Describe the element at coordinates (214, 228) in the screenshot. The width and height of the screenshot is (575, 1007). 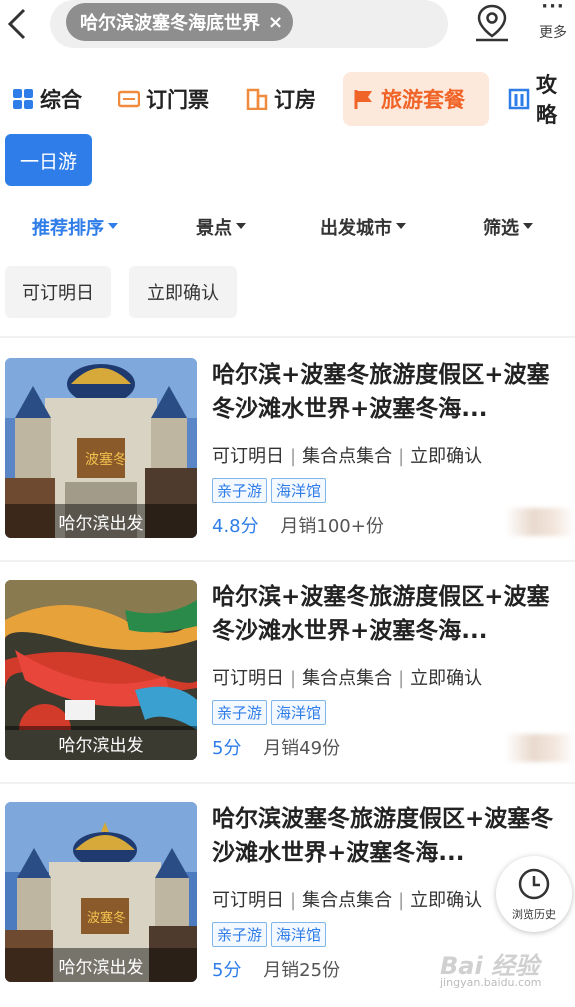
I see `filter-label: 景点` at that location.